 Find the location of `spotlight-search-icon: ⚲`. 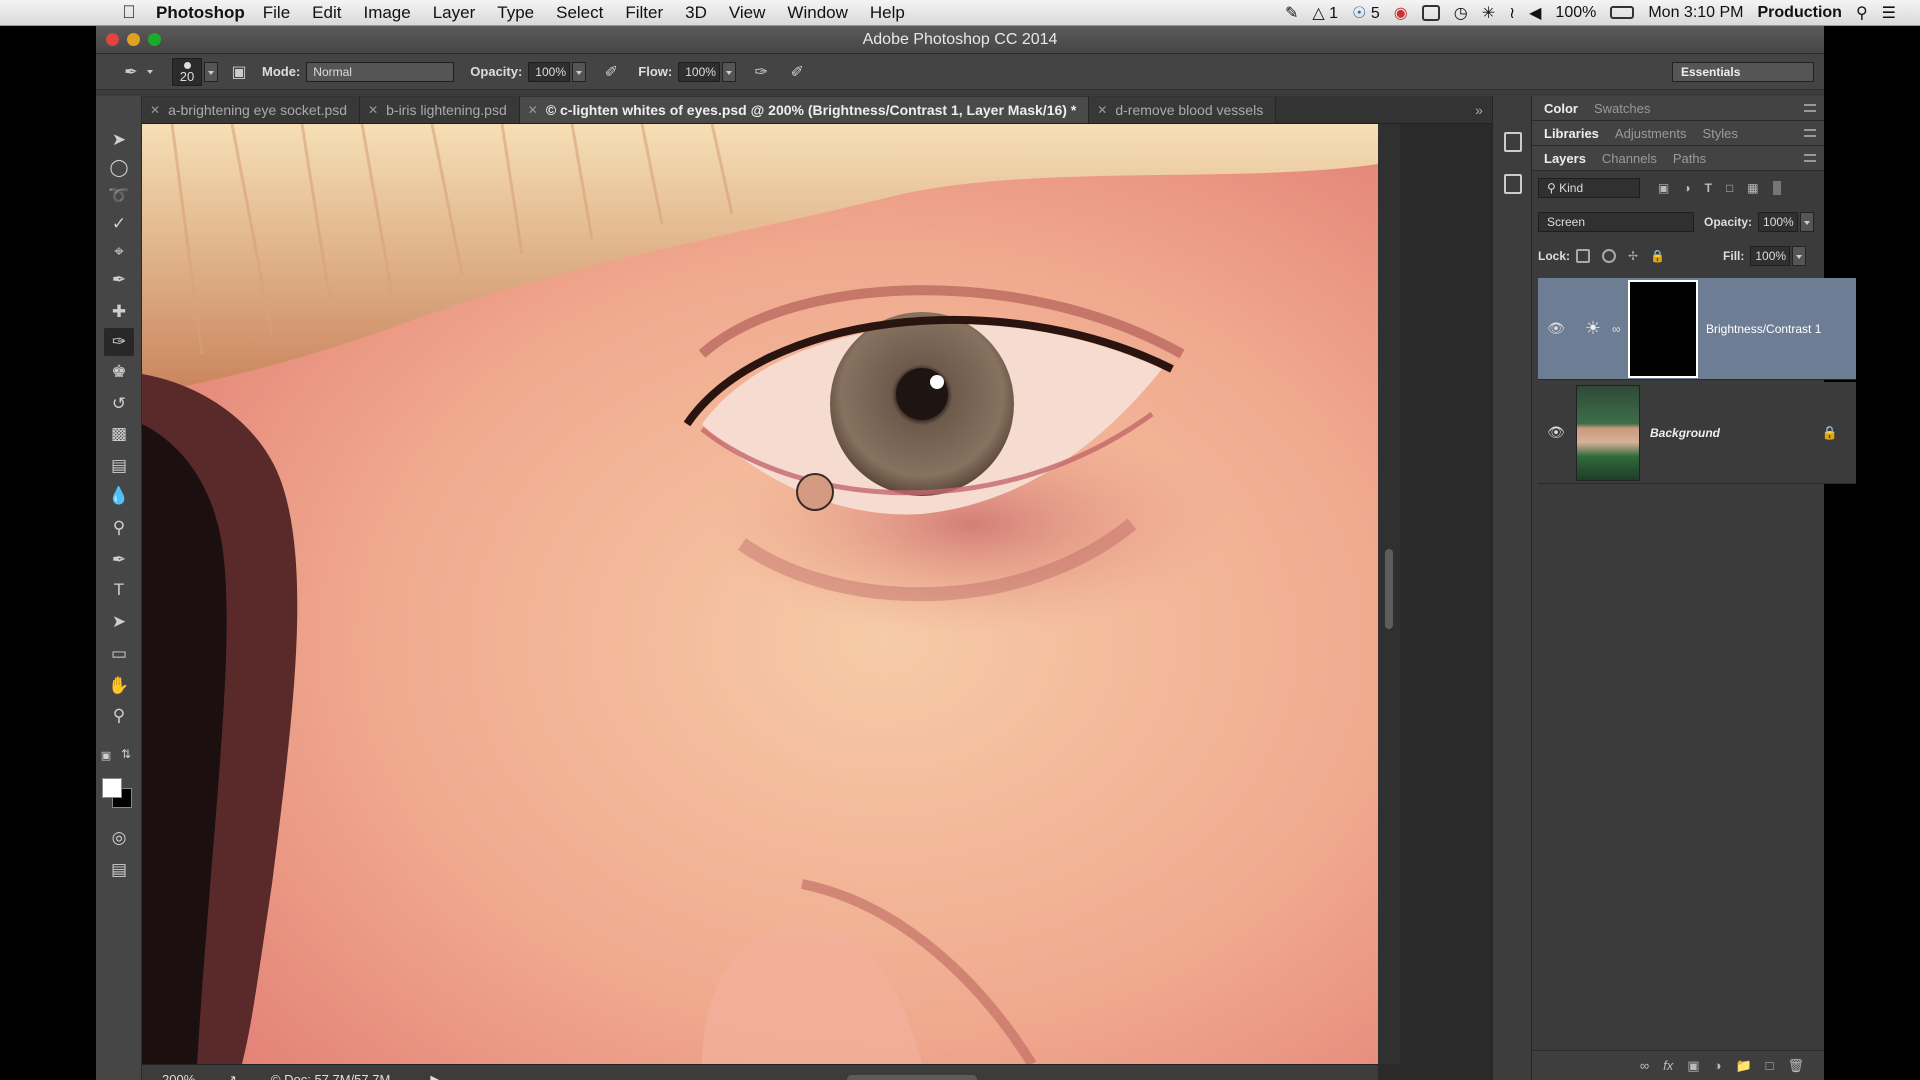

spotlight-search-icon: ⚲ is located at coordinates (1862, 13).